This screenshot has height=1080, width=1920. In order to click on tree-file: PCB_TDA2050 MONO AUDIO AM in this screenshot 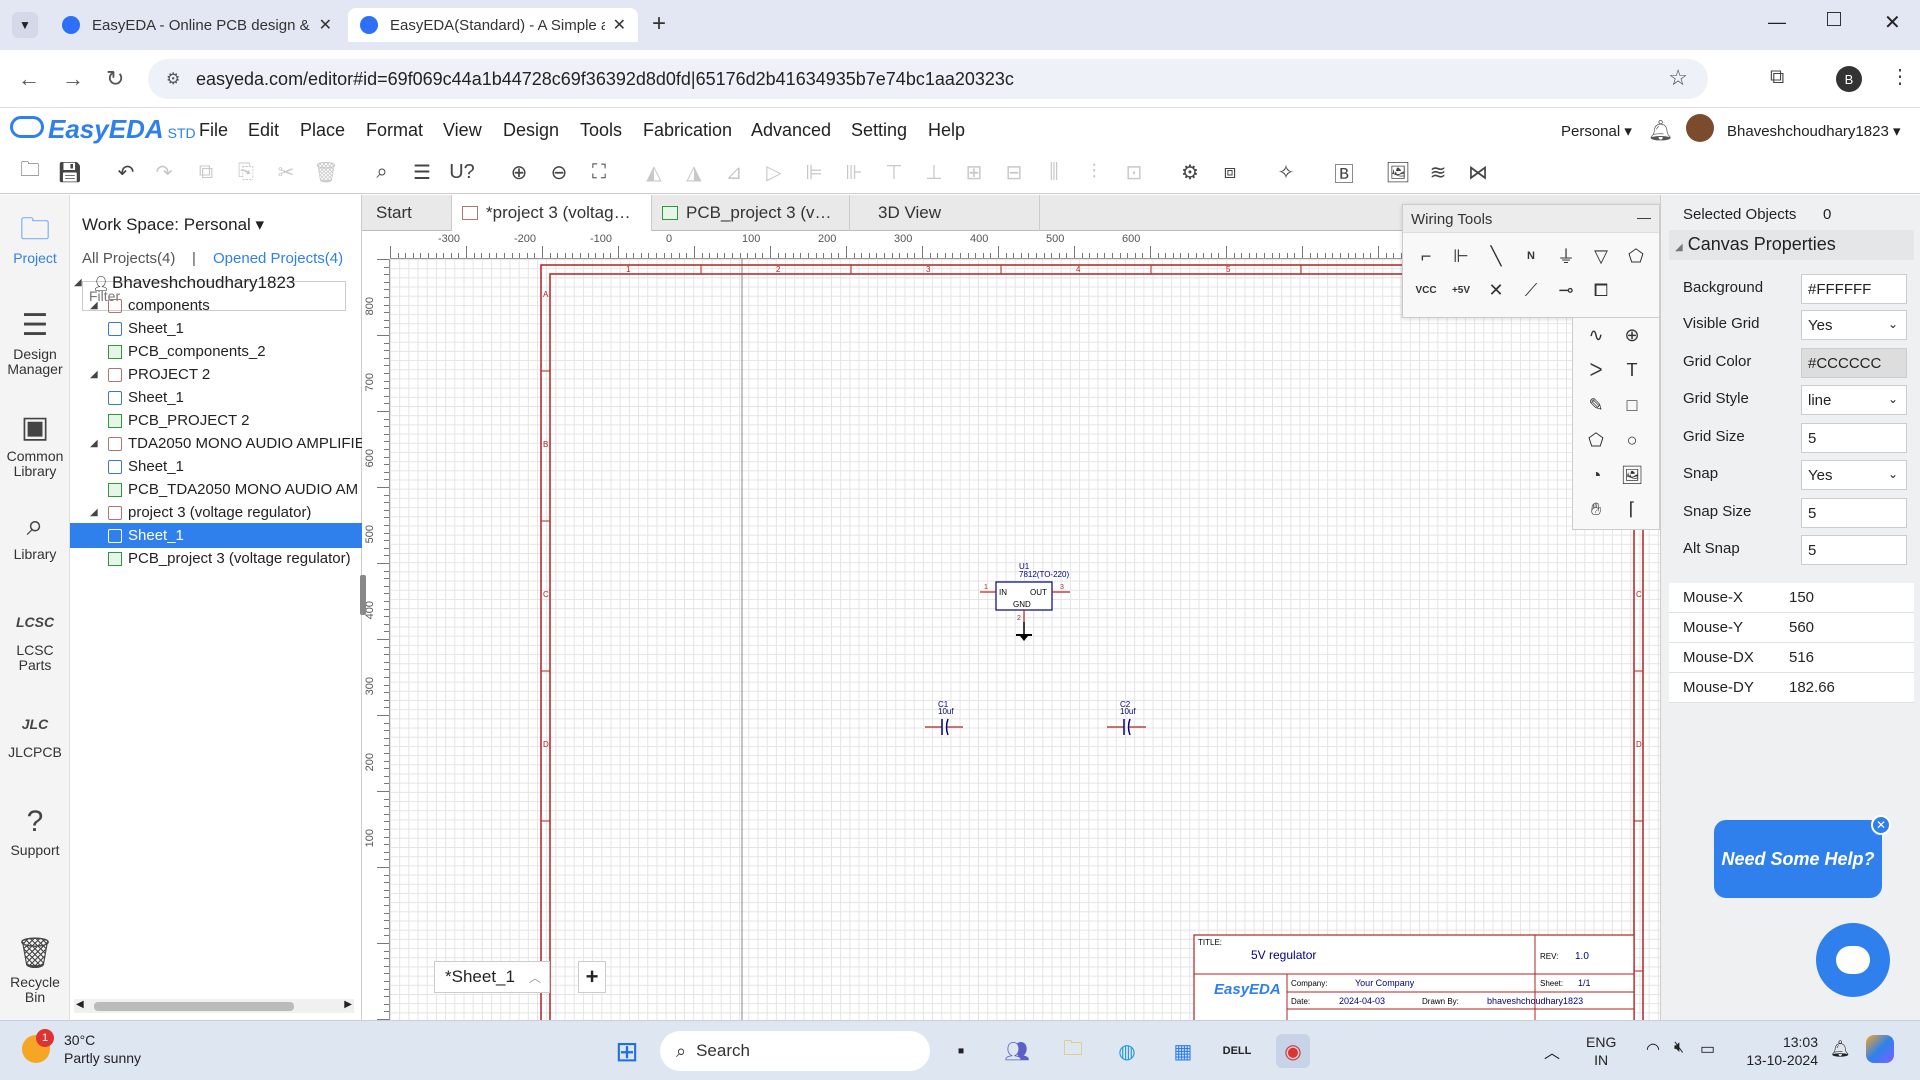, I will do `click(216, 489)`.